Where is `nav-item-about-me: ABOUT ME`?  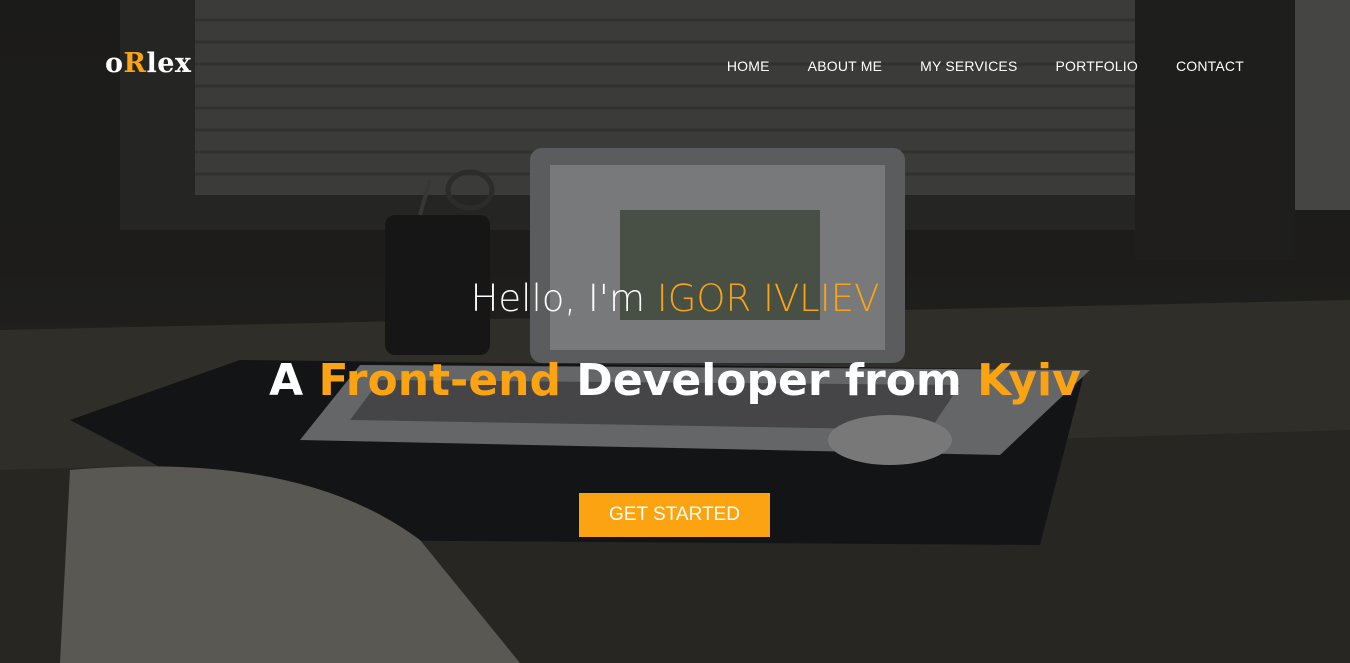
nav-item-about-me: ABOUT ME is located at coordinates (845, 66).